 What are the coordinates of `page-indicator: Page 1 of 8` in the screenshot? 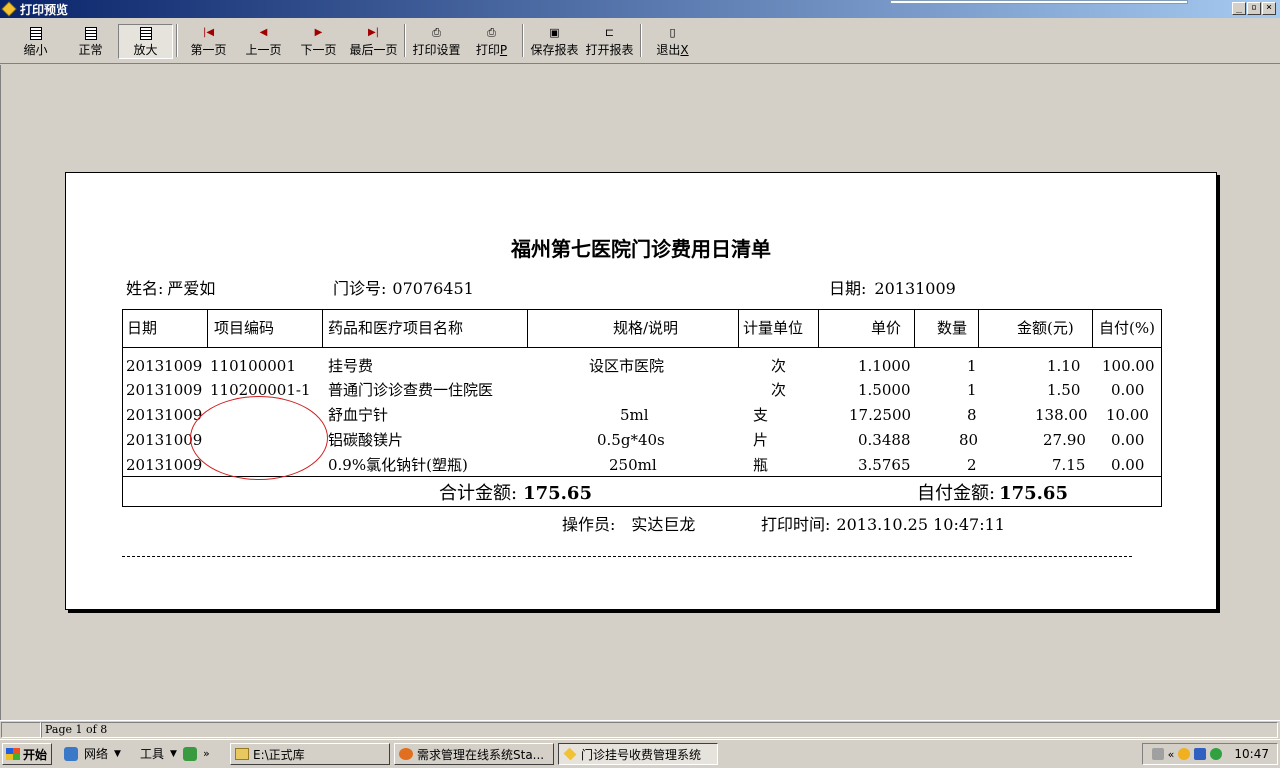 It's located at (659, 730).